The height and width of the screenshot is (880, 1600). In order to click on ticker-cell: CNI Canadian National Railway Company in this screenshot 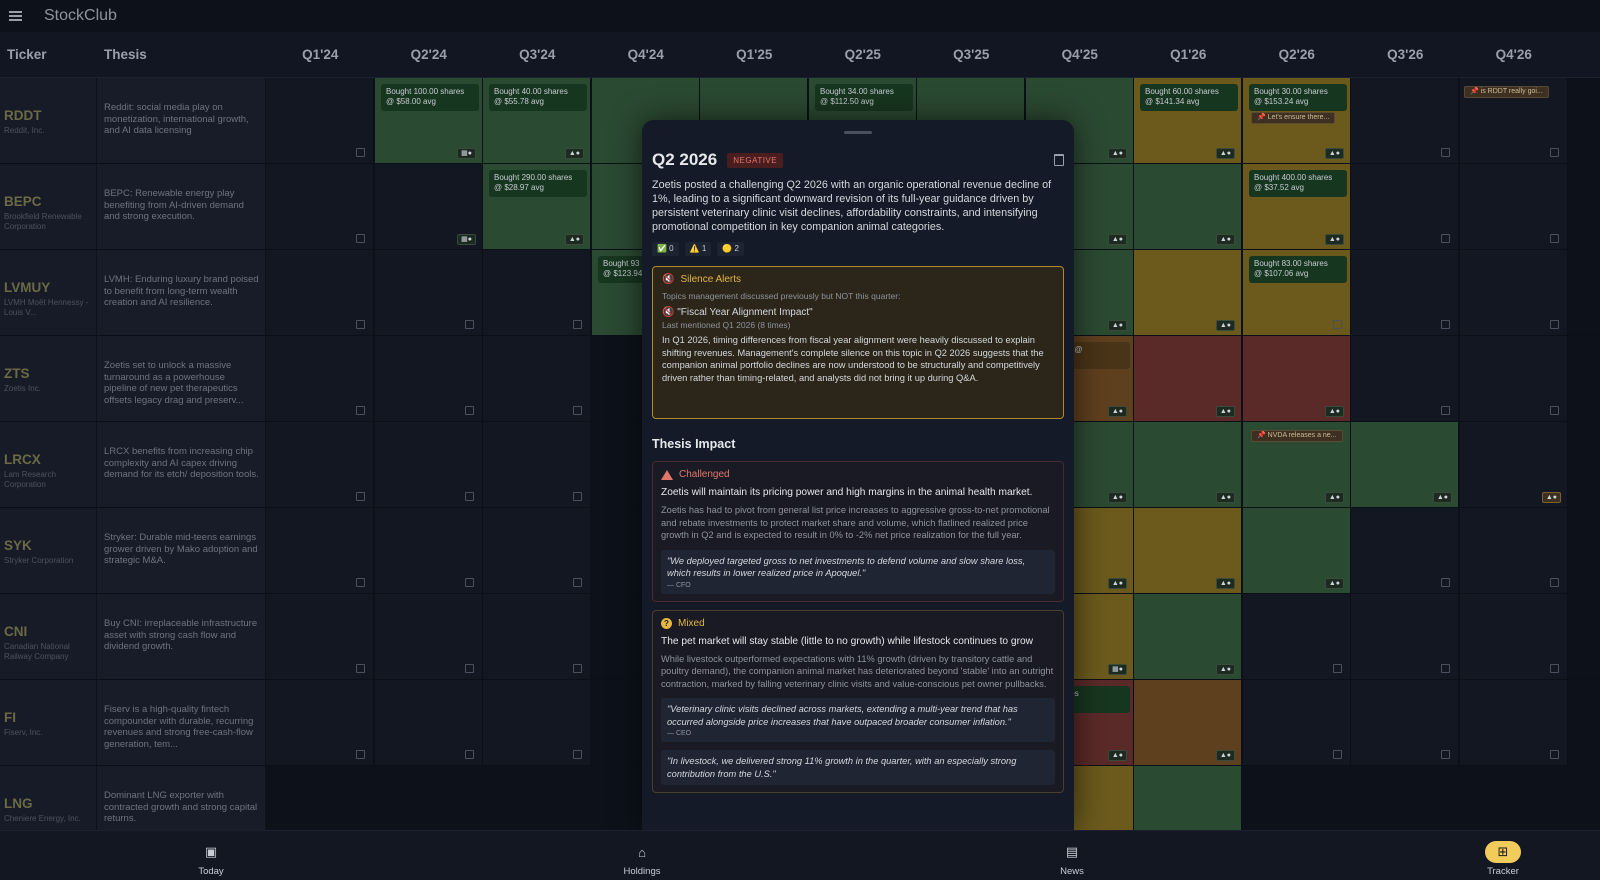, I will do `click(48, 636)`.